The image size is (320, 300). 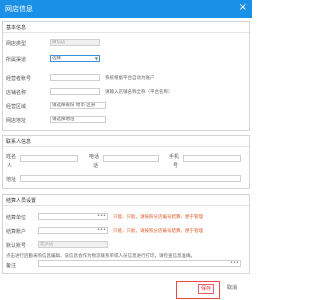 What do you see at coordinates (94, 157) in the screenshot?
I see `field-label: 电话` at bounding box center [94, 157].